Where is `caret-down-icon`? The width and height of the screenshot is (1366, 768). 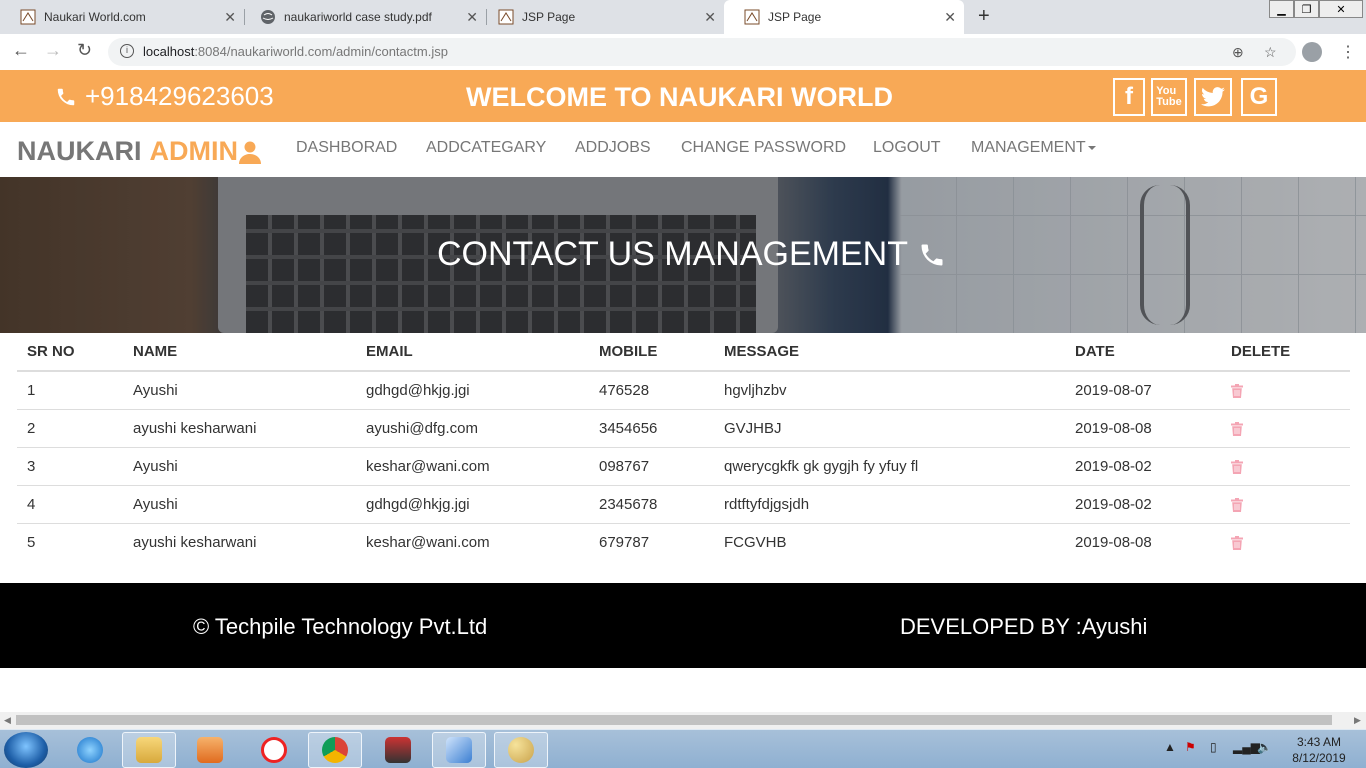 caret-down-icon is located at coordinates (1091, 147).